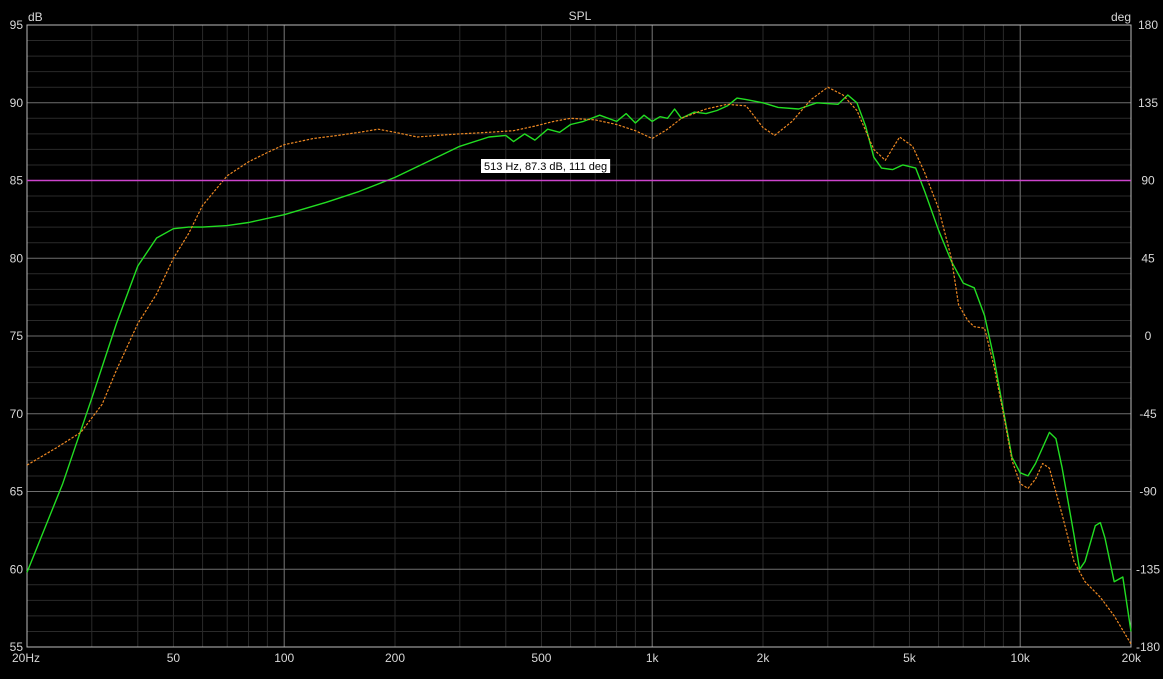  I want to click on y-tick-label: 65, so click(17, 492).